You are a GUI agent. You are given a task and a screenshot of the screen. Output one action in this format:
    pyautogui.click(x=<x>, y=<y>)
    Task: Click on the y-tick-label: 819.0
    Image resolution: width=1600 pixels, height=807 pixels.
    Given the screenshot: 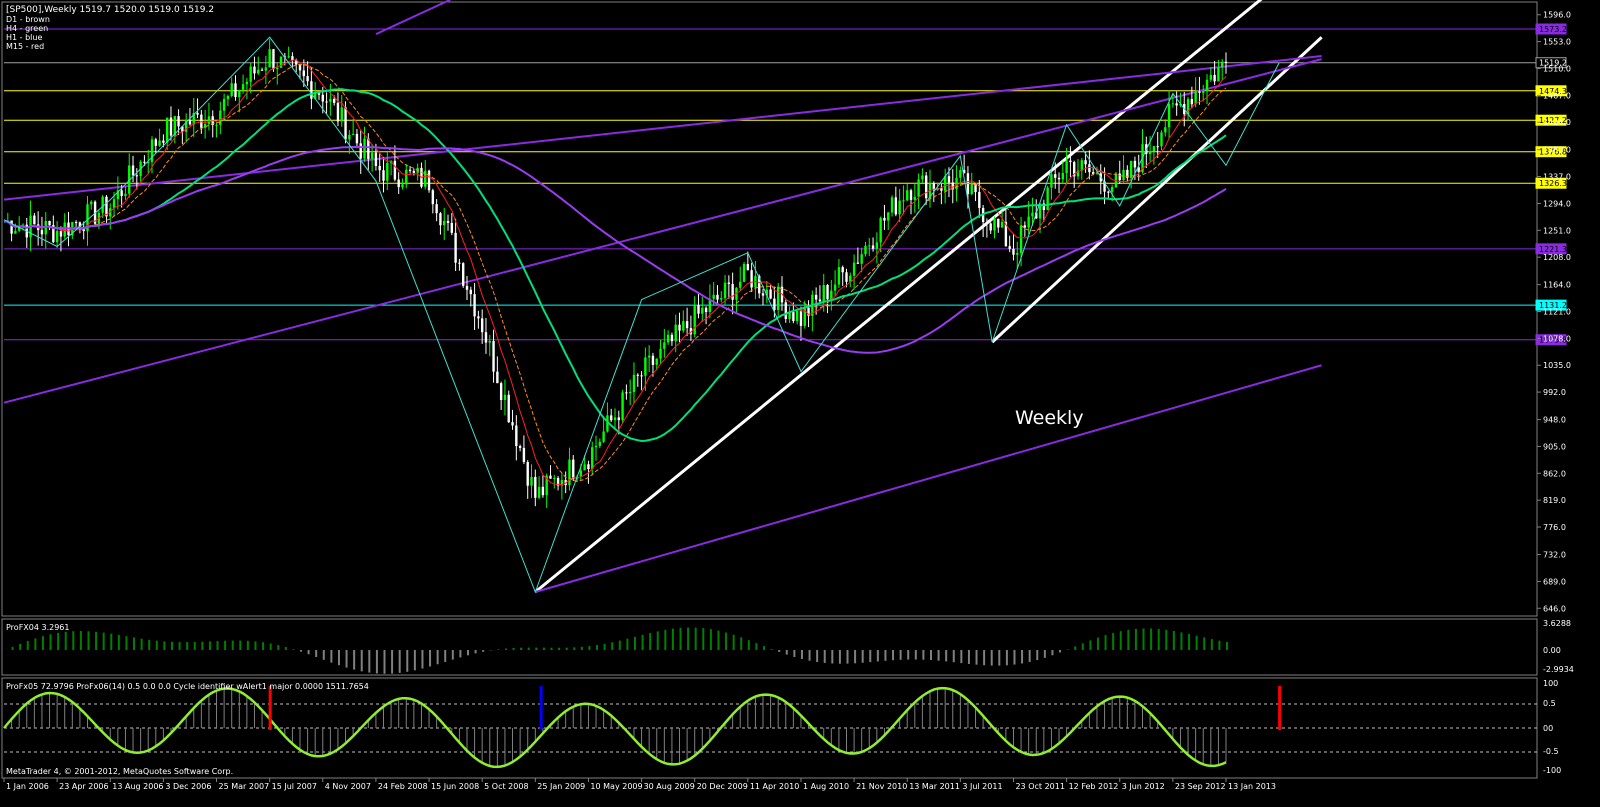 What is the action you would take?
    pyautogui.click(x=1554, y=500)
    